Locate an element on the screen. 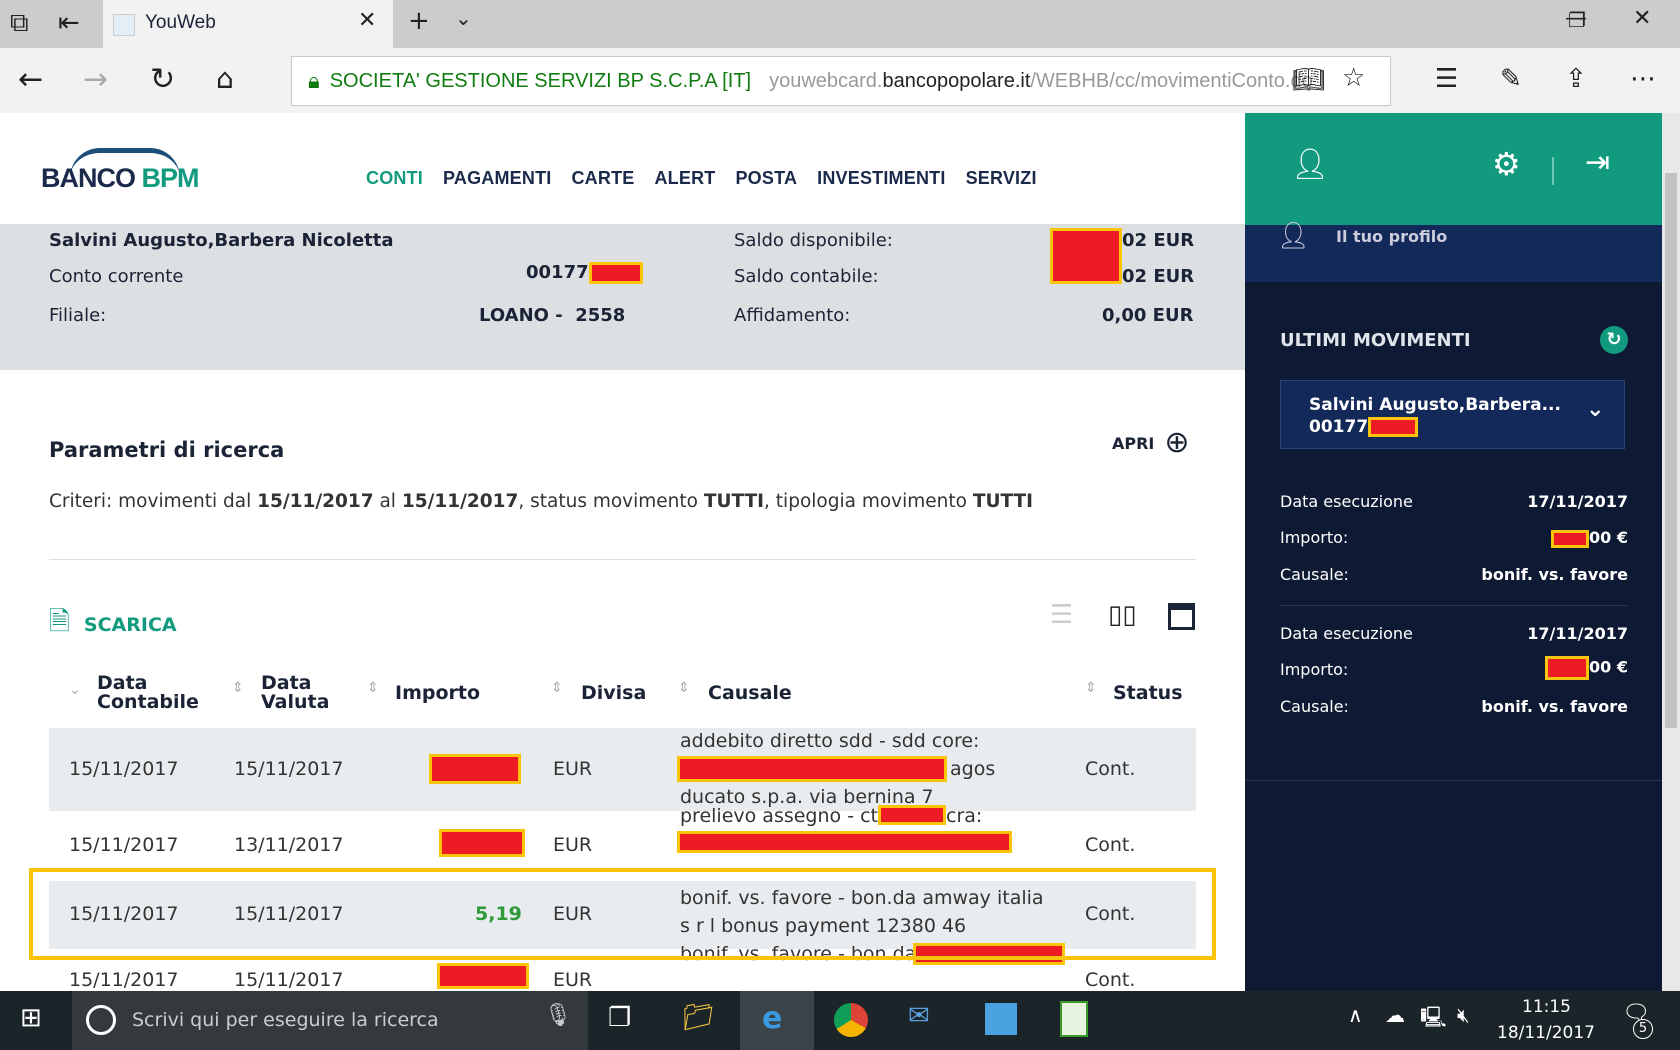  gear-icon: ⚙ is located at coordinates (1506, 164).